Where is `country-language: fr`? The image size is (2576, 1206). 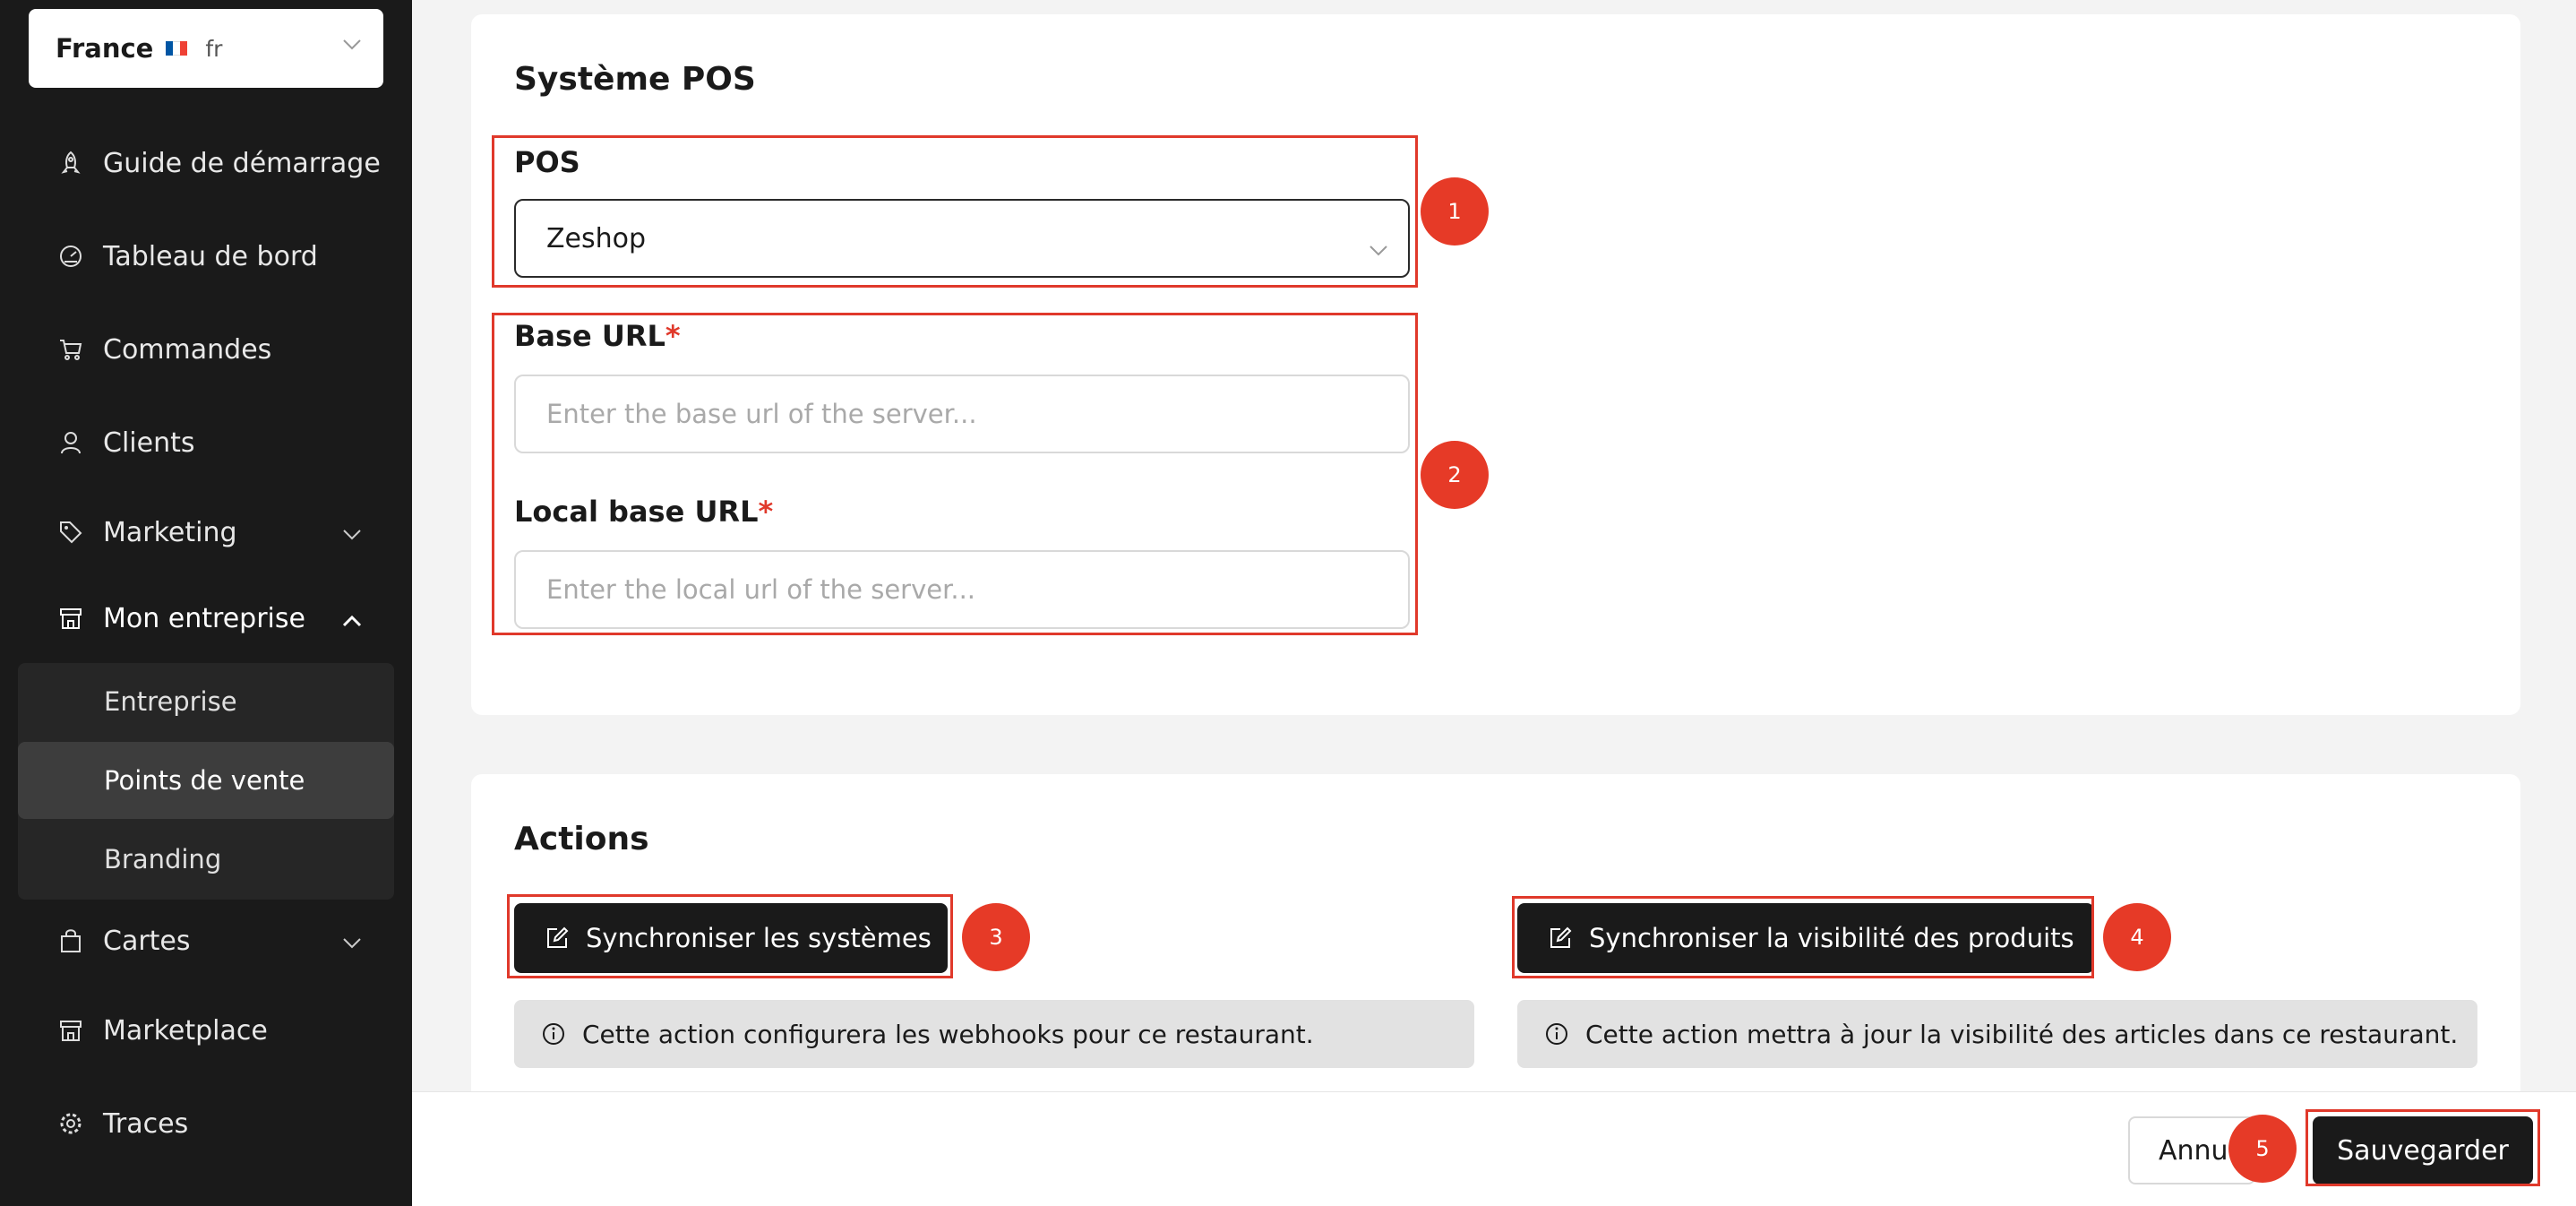
country-language: fr is located at coordinates (214, 48).